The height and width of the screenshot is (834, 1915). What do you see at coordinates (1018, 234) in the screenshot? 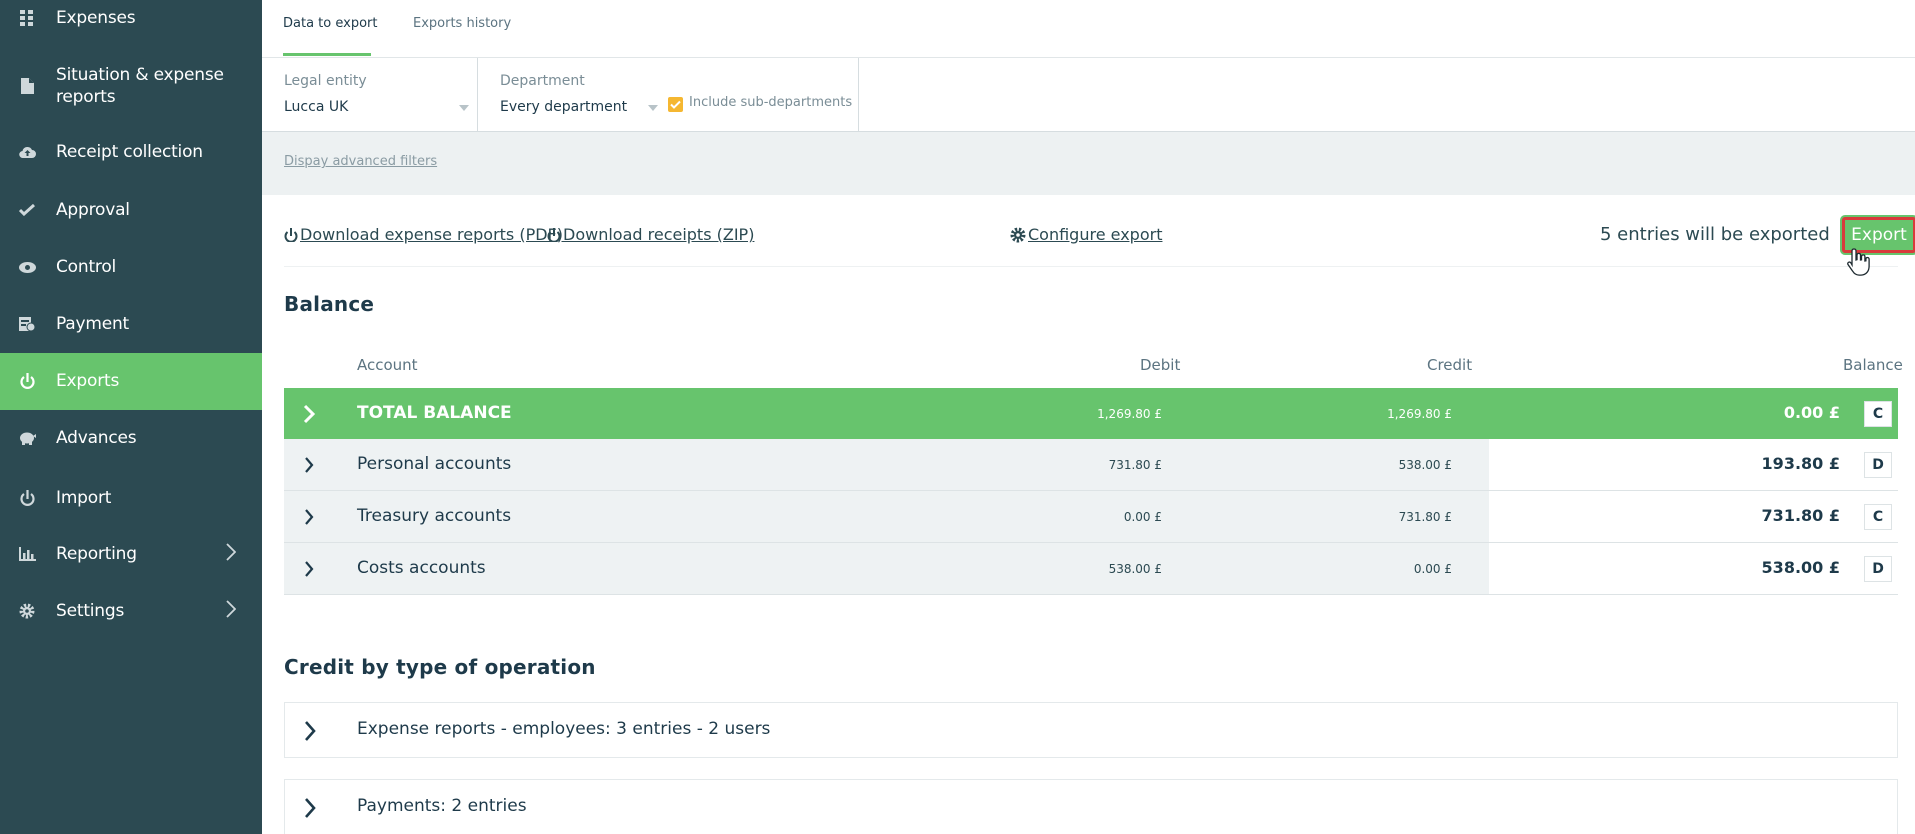
I see `gear-icon` at bounding box center [1018, 234].